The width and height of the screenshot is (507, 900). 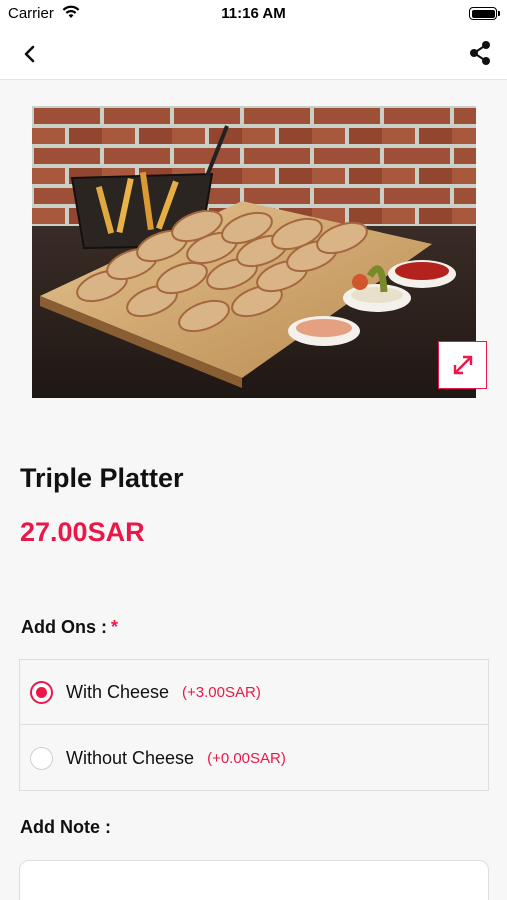 What do you see at coordinates (254, 880) in the screenshot?
I see `note-input` at bounding box center [254, 880].